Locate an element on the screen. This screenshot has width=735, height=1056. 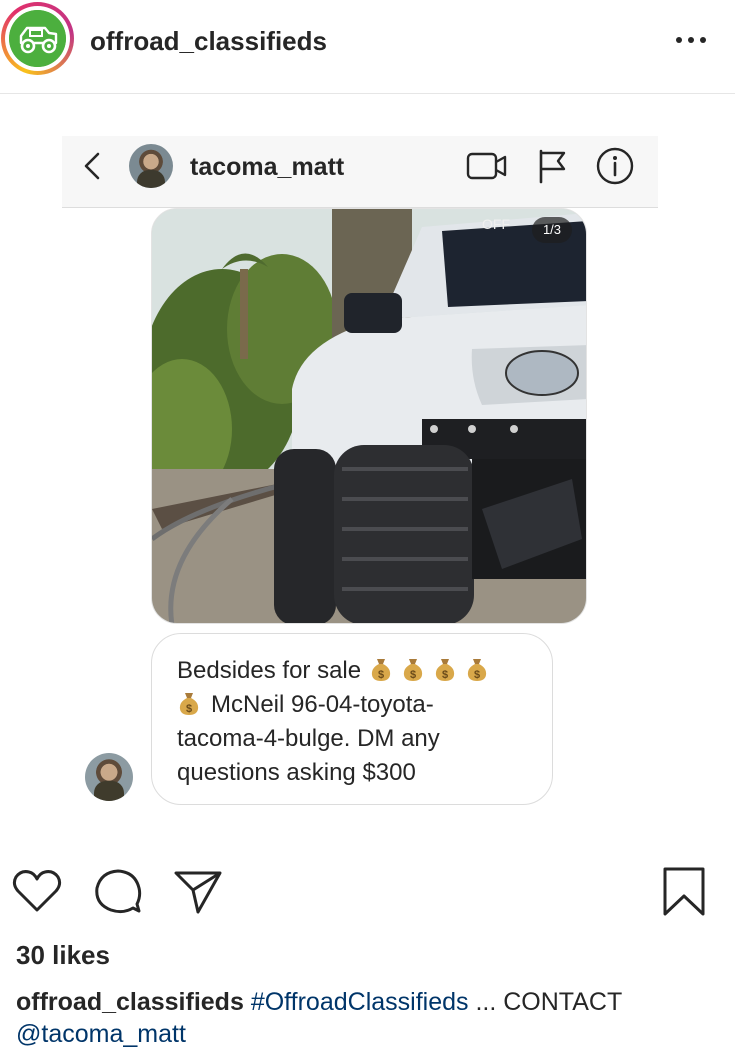
photo-counter: 1/3 is located at coordinates (552, 230).